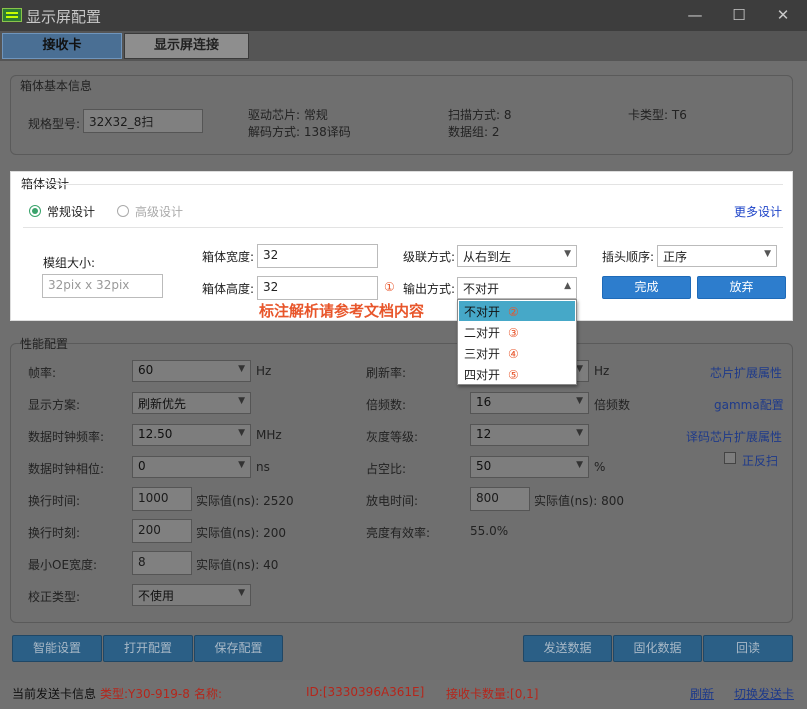 This screenshot has width=807, height=709. What do you see at coordinates (489, 531) in the screenshot?
I see `brightness-value: 55.0%` at bounding box center [489, 531].